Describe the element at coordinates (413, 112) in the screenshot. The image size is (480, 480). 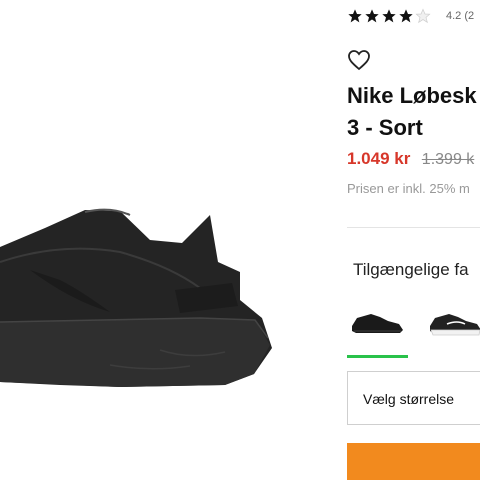
I see `product-title: Nike Løbesk 3 - Sort` at that location.